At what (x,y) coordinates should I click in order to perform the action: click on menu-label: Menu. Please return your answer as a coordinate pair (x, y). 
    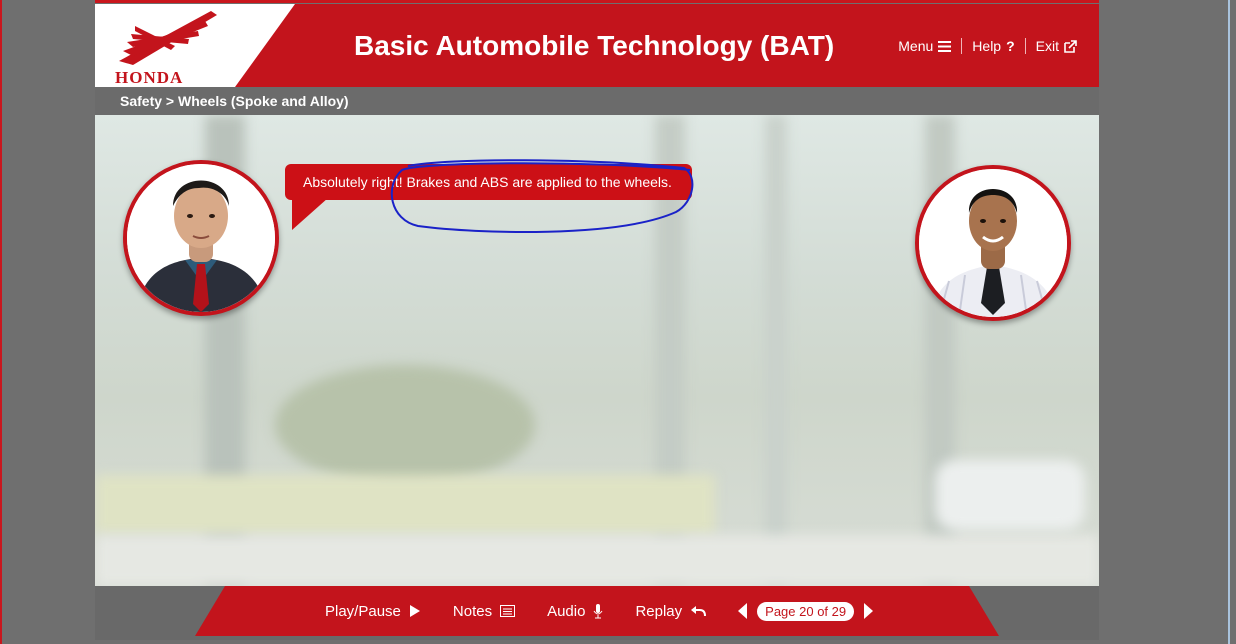
    Looking at the image, I should click on (916, 46).